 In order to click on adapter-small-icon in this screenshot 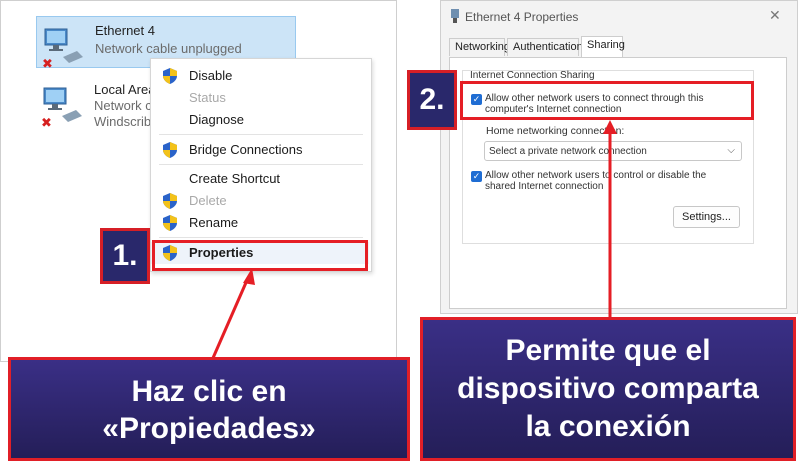, I will do `click(455, 16)`.